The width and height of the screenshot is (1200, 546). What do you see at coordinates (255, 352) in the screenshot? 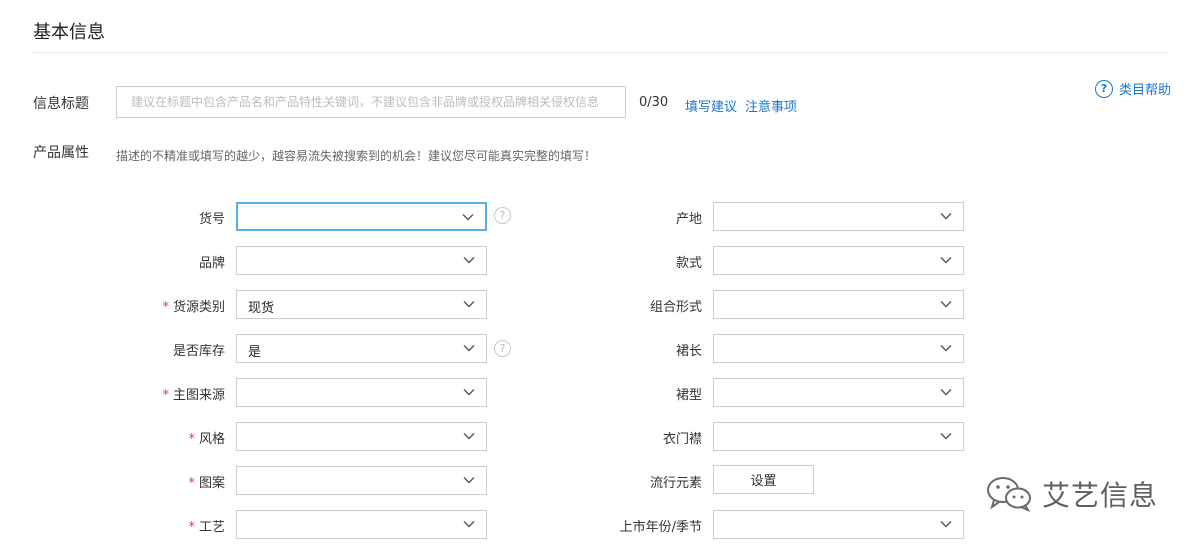
I see `select-value: 是` at bounding box center [255, 352].